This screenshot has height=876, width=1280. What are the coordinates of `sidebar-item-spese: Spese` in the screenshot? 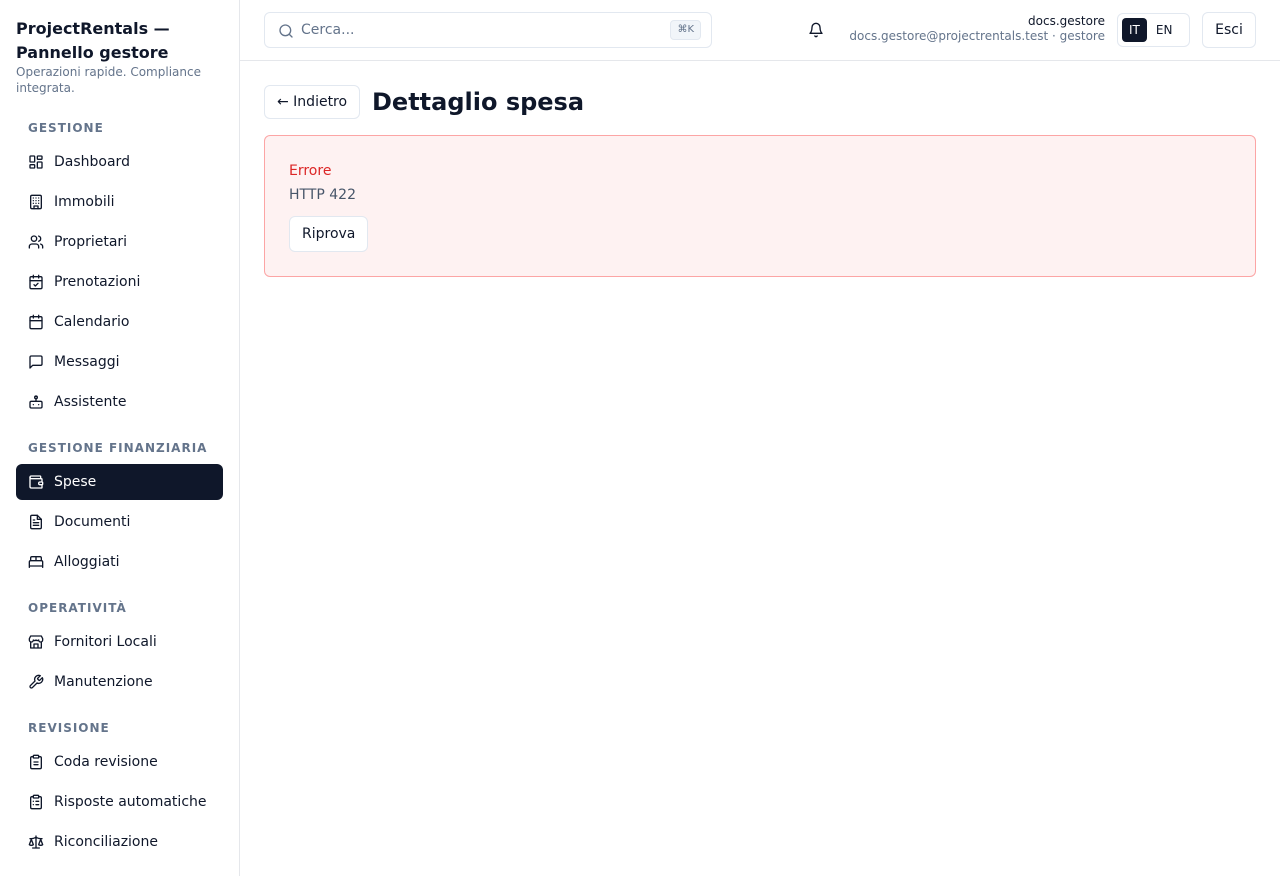 It's located at (119, 482).